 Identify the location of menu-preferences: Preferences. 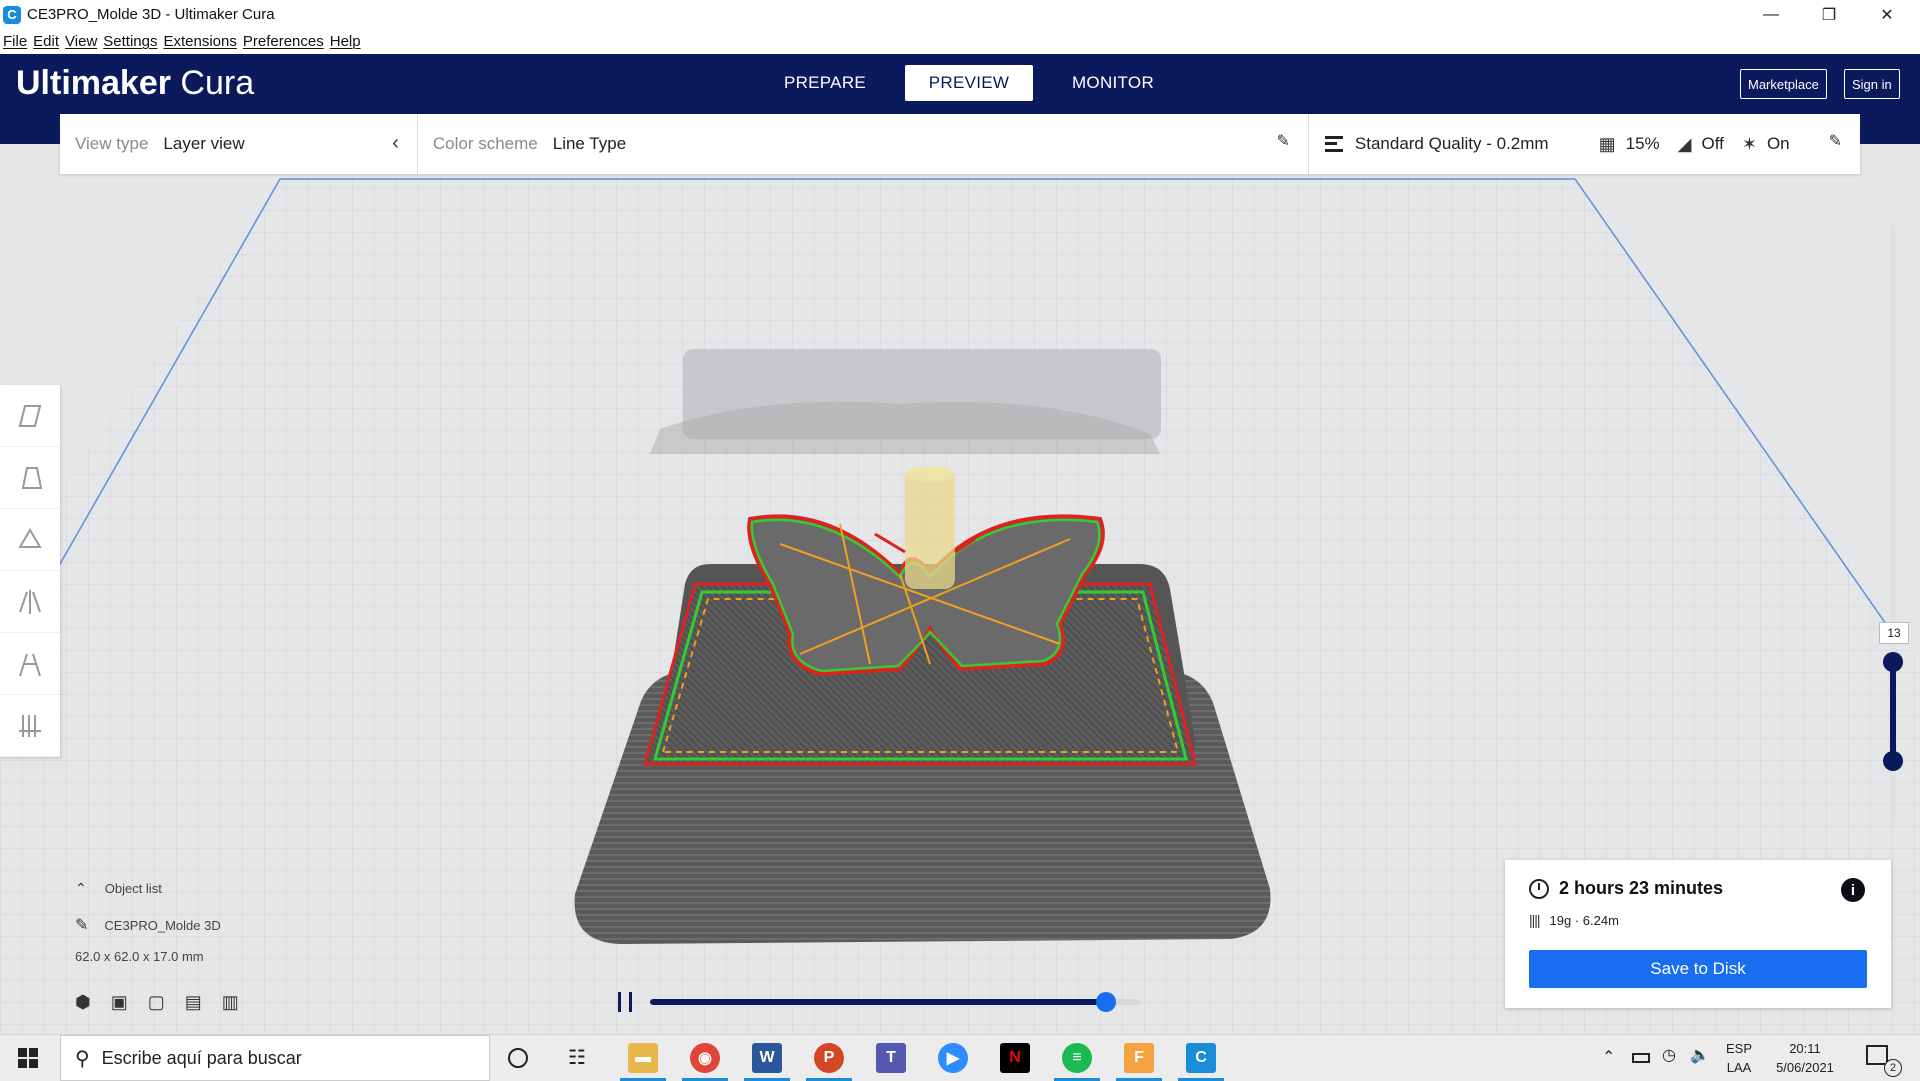
(283, 41).